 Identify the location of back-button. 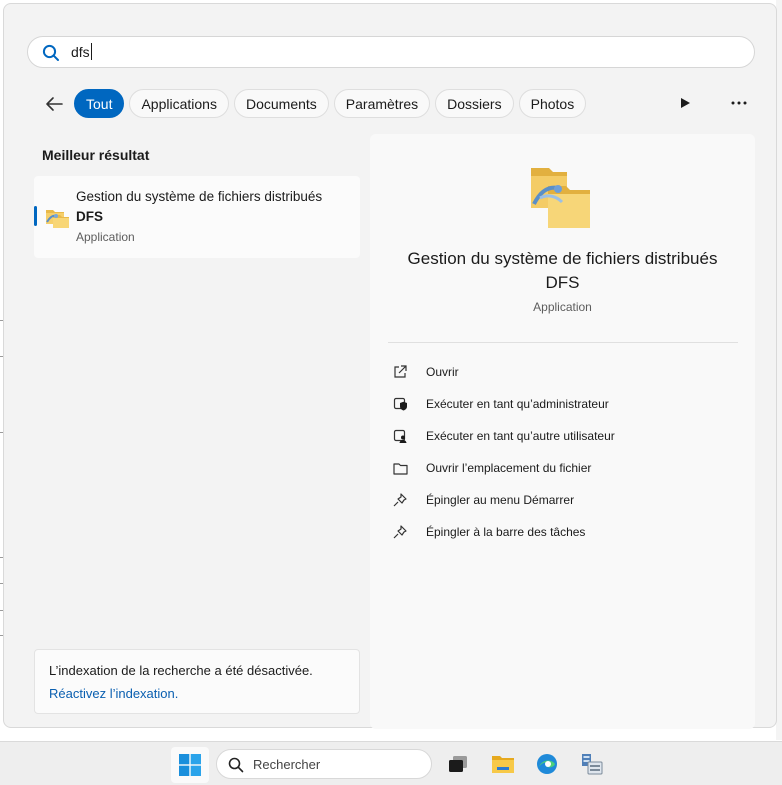
(54, 104).